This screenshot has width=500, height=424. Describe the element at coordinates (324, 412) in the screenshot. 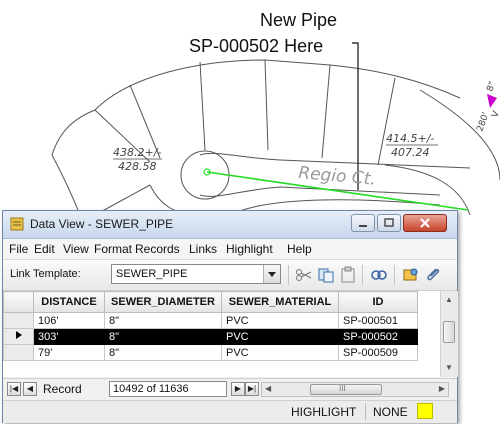

I see `highlight-status-label: HIGHLIGHT` at that location.